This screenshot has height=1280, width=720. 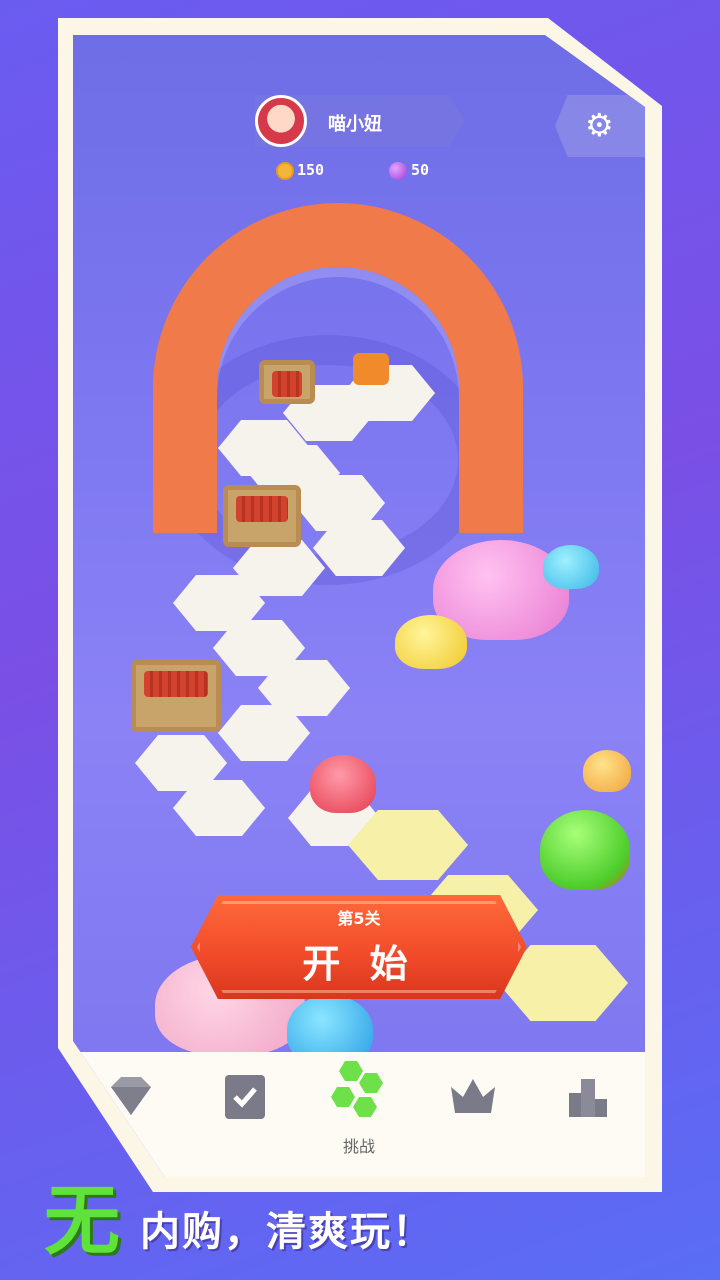 I want to click on crown-icon, so click(x=473, y=1096).